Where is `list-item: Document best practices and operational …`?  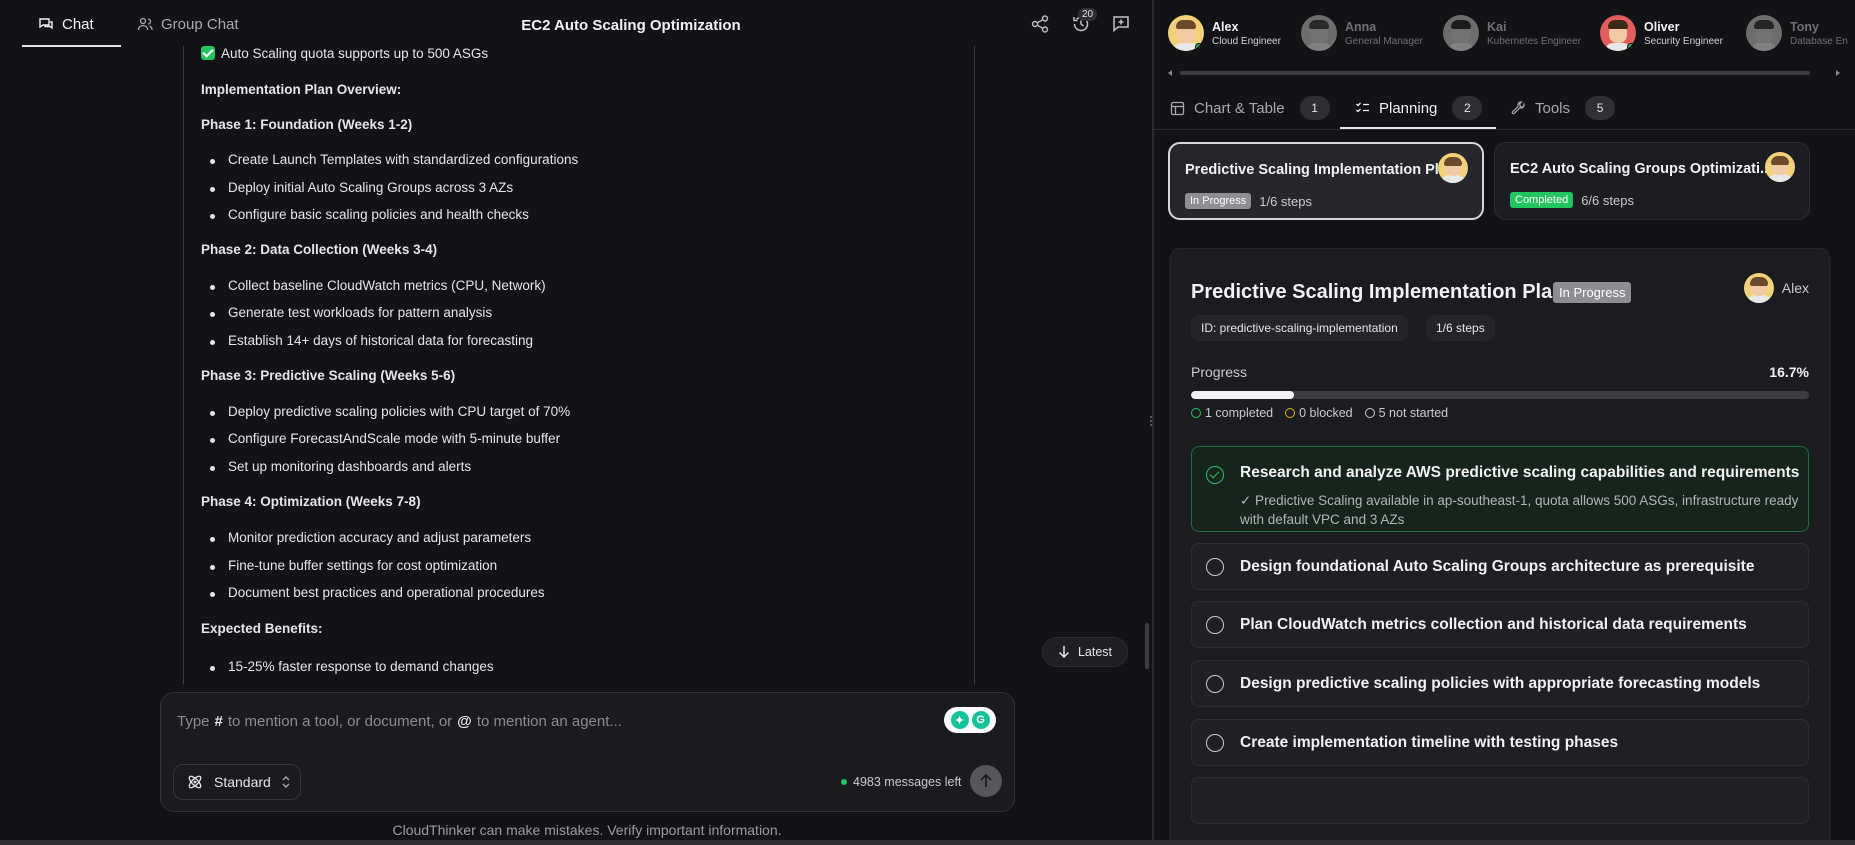 list-item: Document best practices and operational … is located at coordinates (377, 592).